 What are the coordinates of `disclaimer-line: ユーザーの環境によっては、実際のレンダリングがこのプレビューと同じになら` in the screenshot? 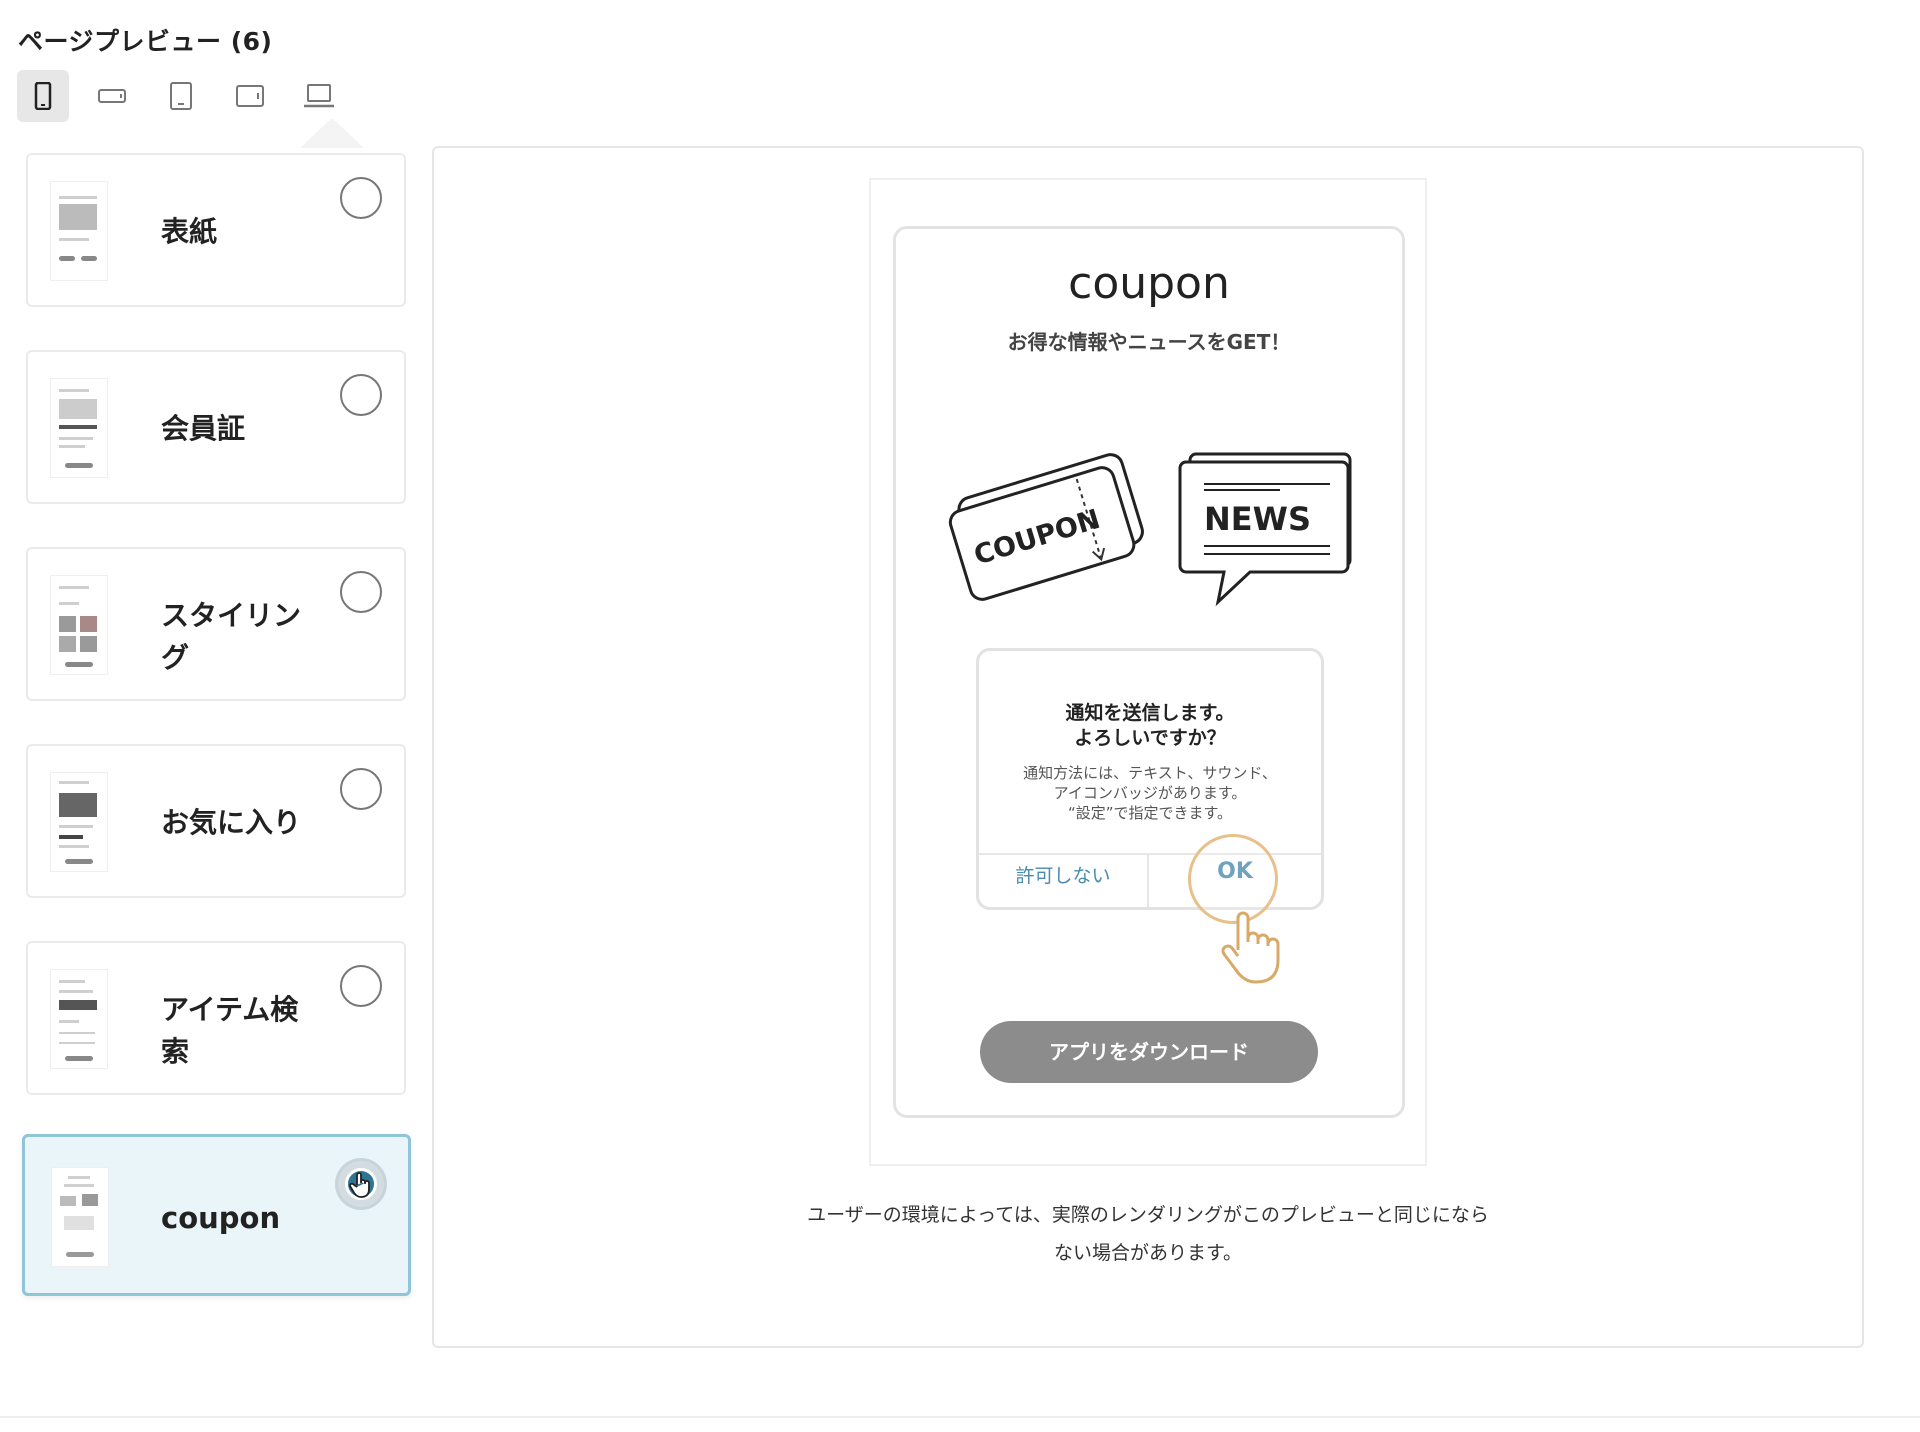 It's located at (1148, 1215).